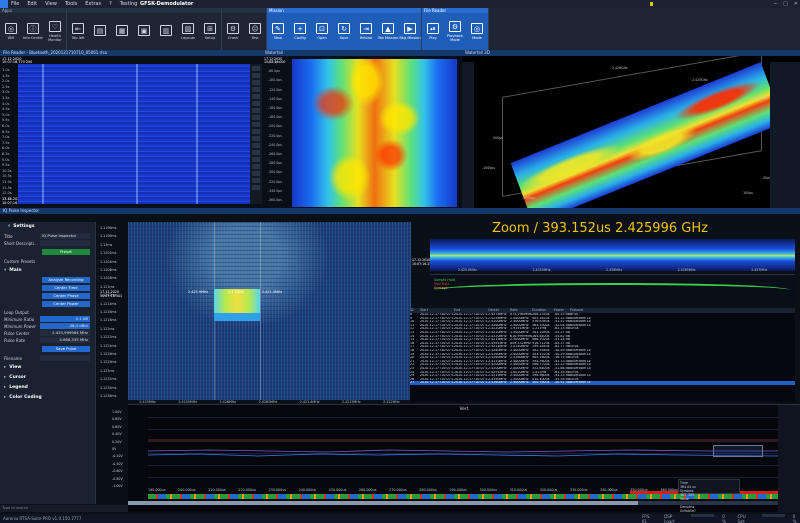  I want to click on axis-tick-label: 7.0s, so click(6, 137).